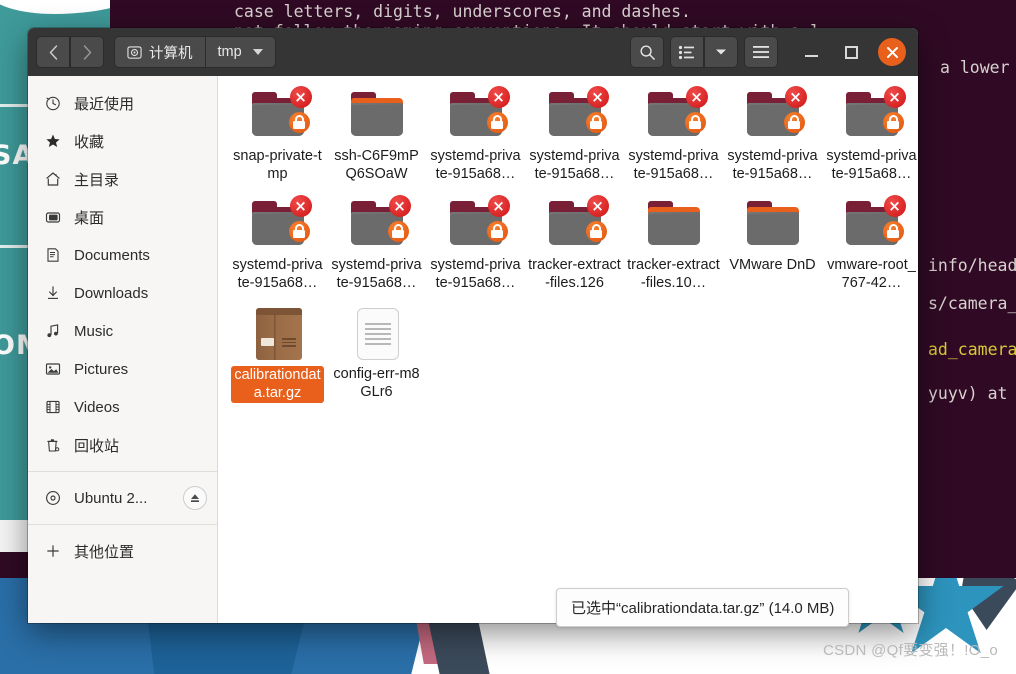 The width and height of the screenshot is (1016, 674). Describe the element at coordinates (277, 137) in the screenshot. I see `file-item: × snap-private-tmp` at that location.